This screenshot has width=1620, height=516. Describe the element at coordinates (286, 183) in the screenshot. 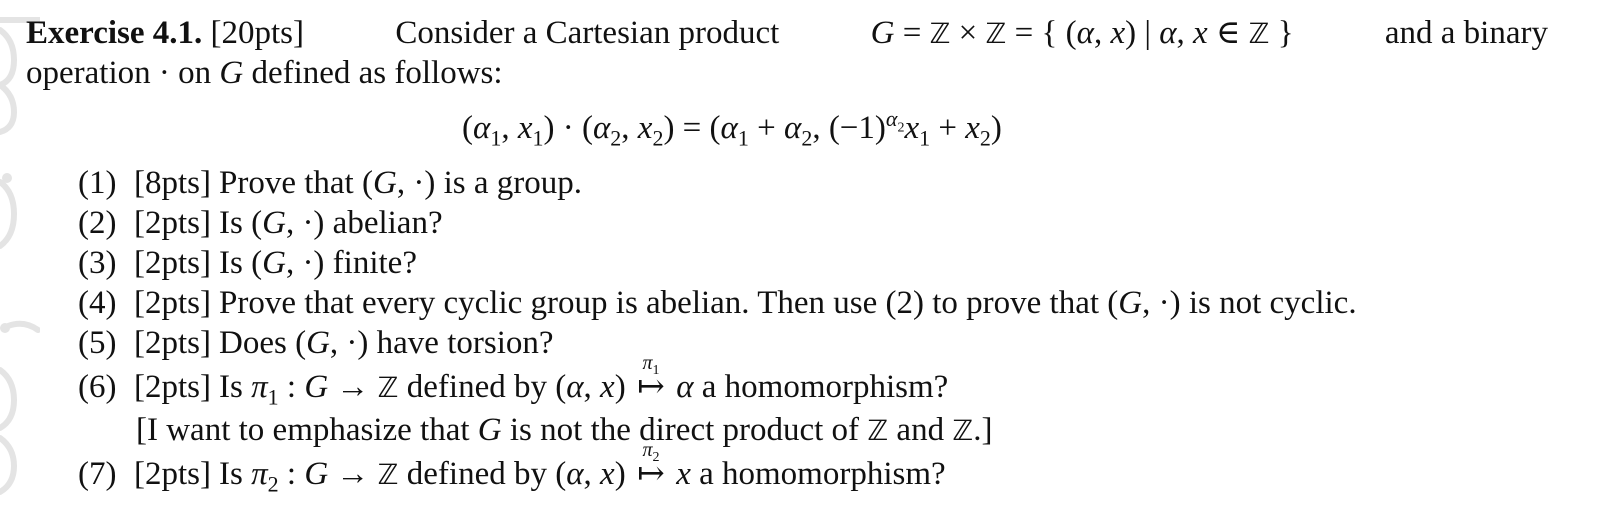

I see `item-text: Prove that` at that location.